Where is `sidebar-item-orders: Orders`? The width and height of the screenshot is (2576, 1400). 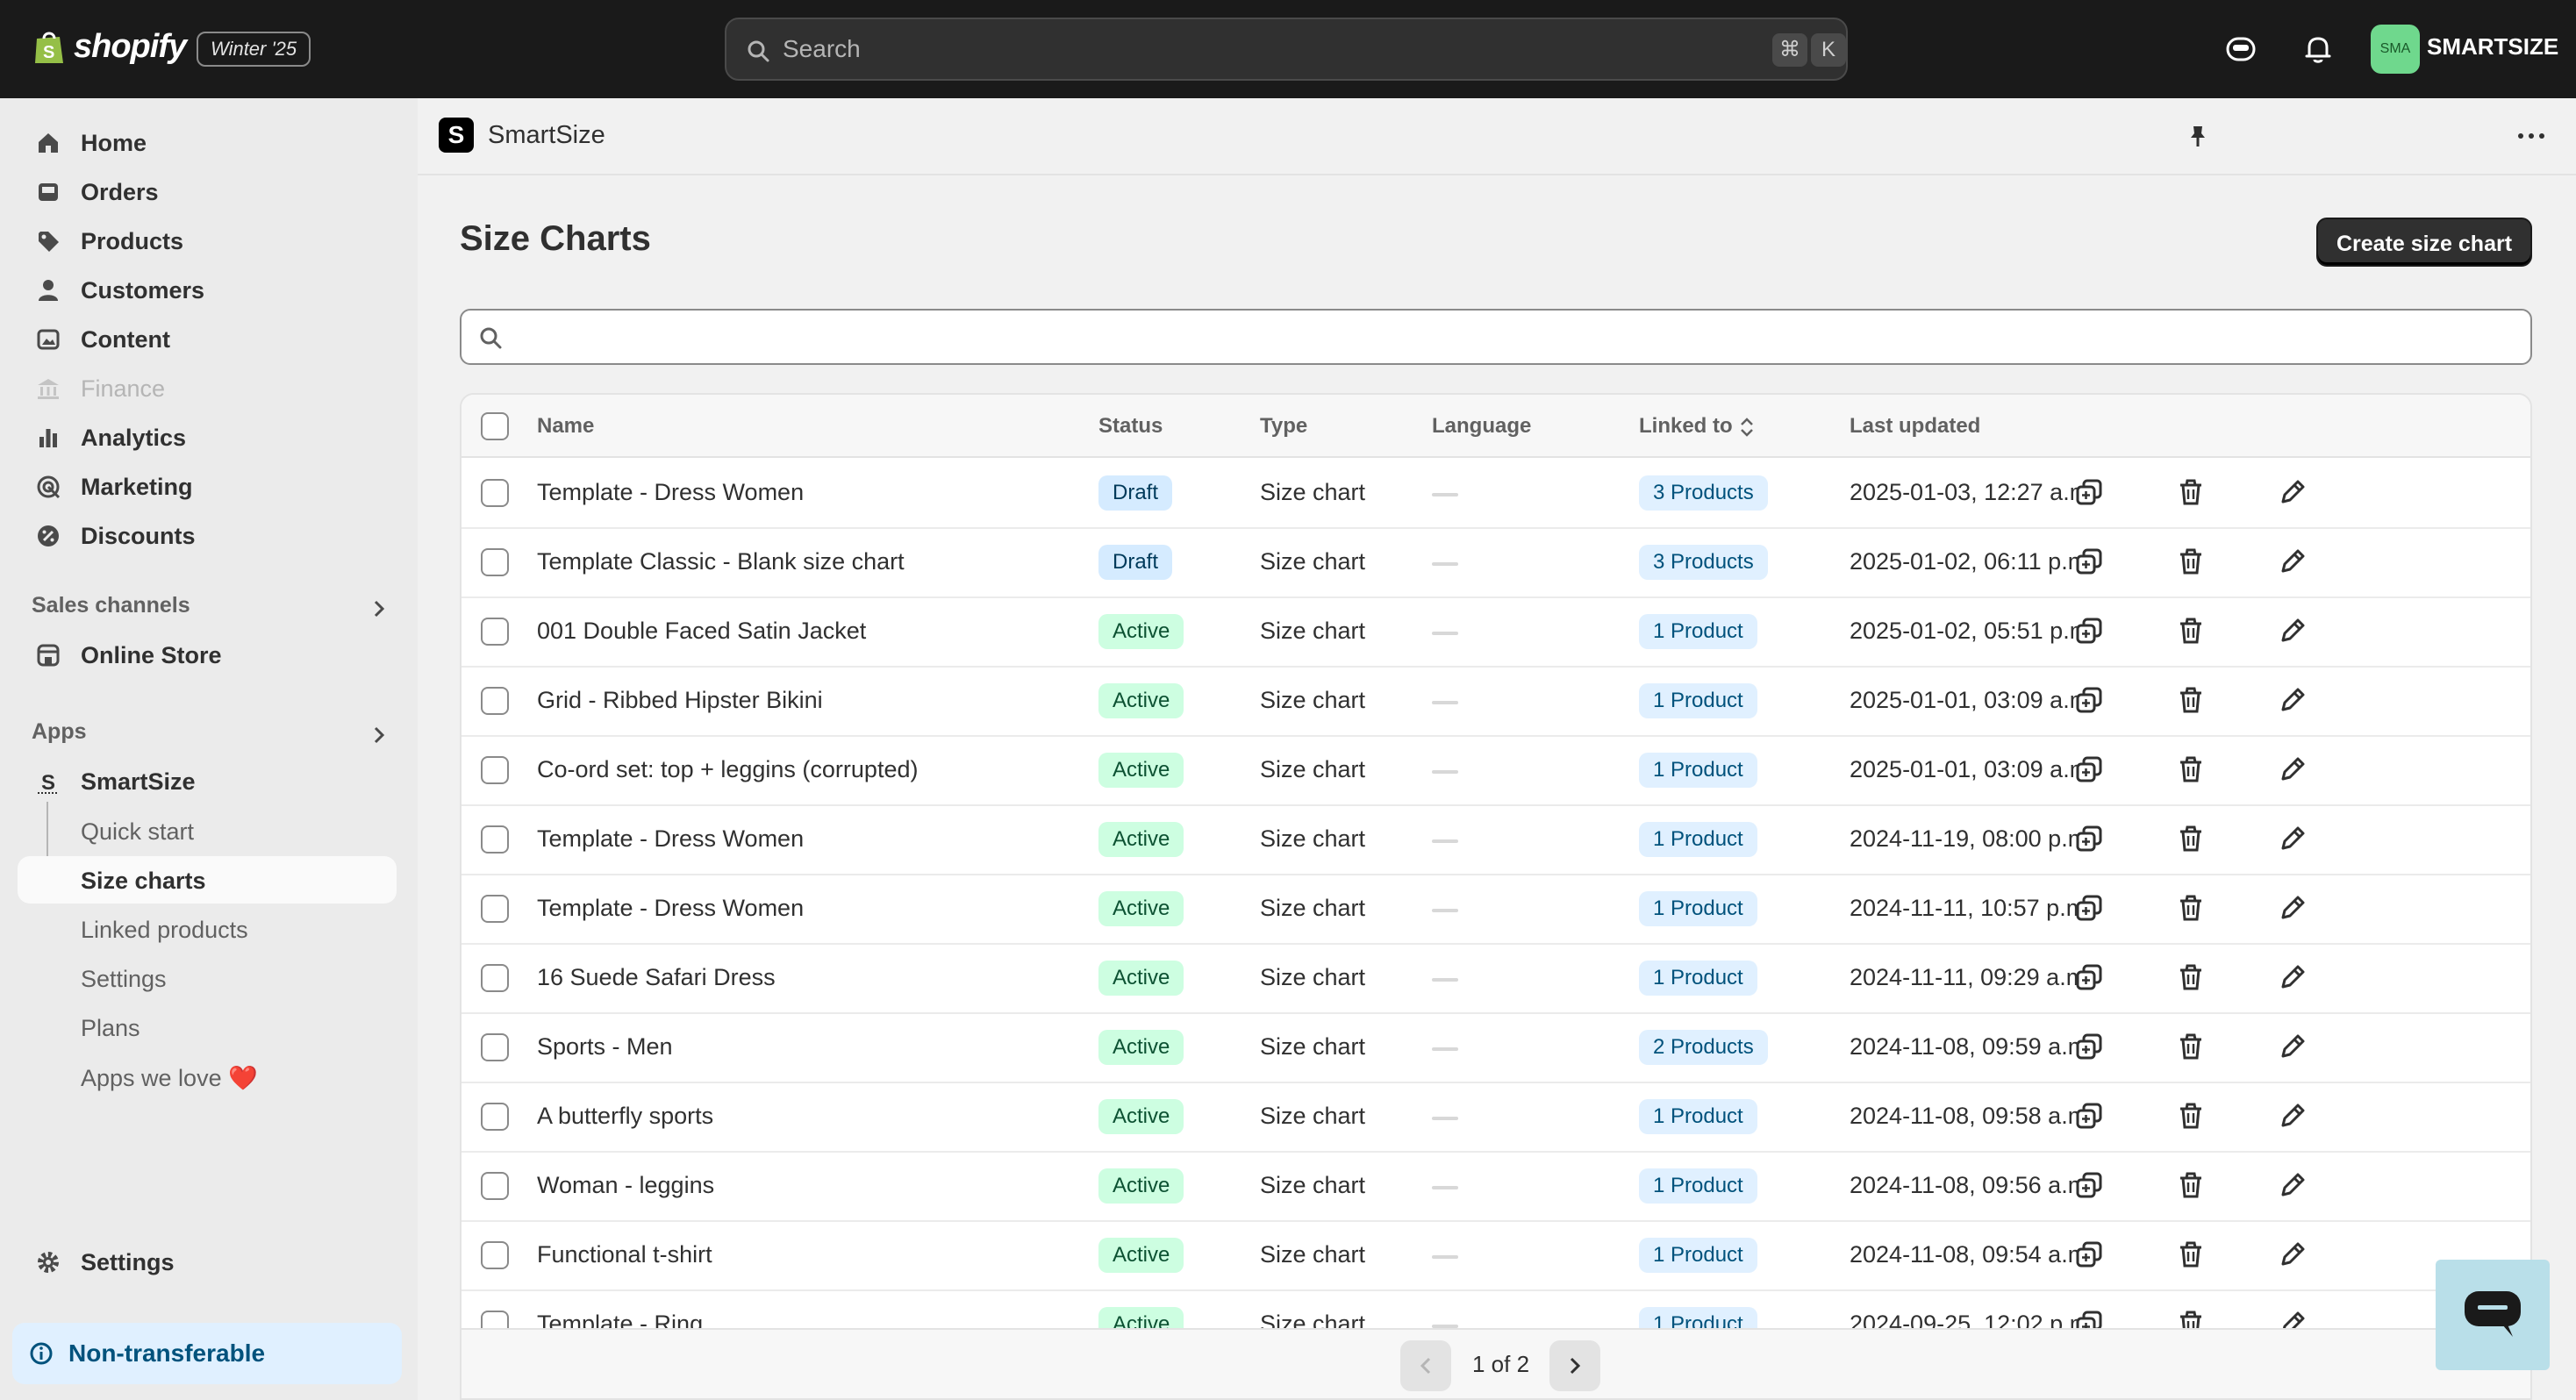
sidebar-item-orders: Orders is located at coordinates (207, 192).